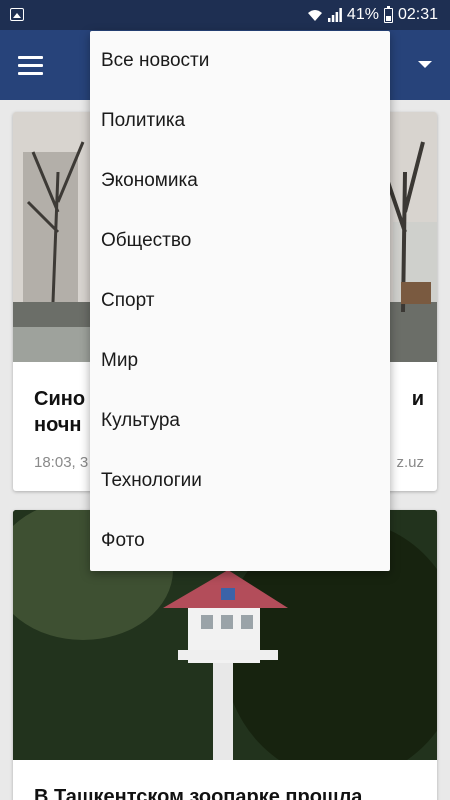  I want to click on status-indicators: 41% 02:31, so click(372, 15).